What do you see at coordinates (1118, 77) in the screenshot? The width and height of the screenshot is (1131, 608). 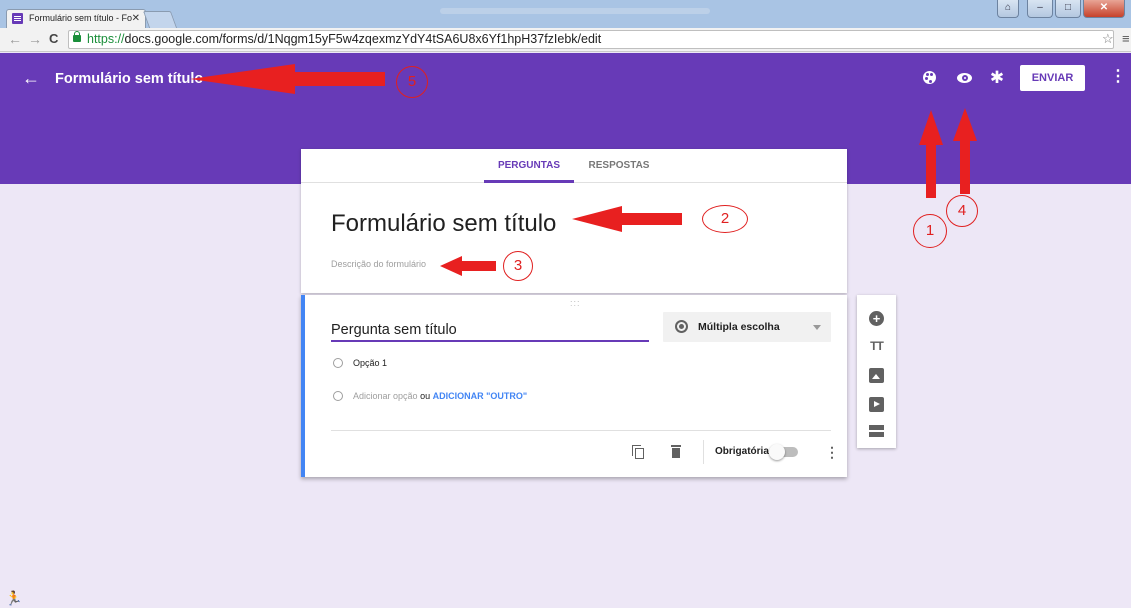 I see `more-vert-icon: ⋮` at bounding box center [1118, 77].